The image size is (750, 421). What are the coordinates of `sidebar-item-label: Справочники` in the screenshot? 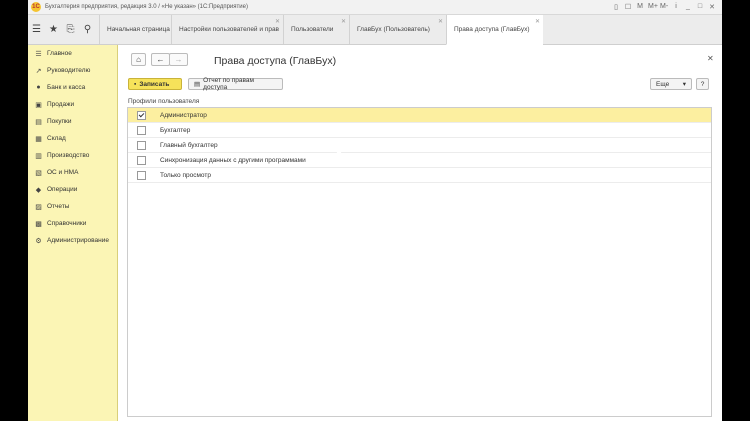 It's located at (67, 223).